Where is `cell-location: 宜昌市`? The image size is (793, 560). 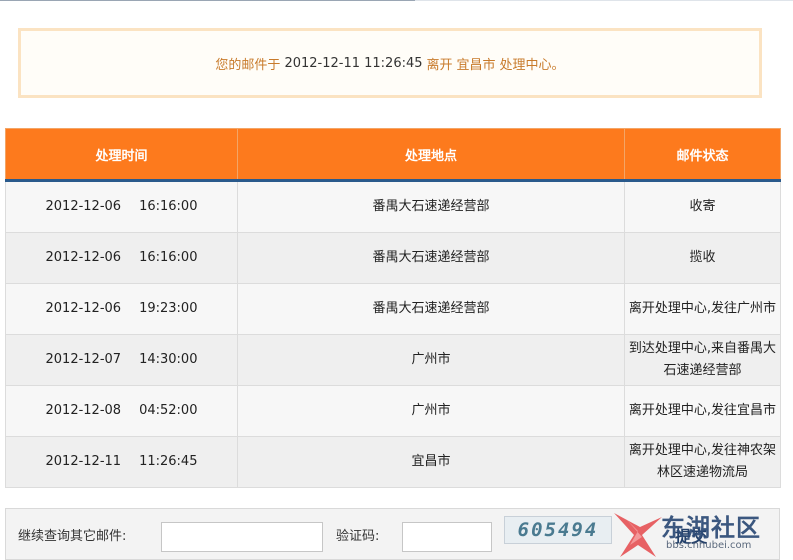 cell-location: 宜昌市 is located at coordinates (431, 462).